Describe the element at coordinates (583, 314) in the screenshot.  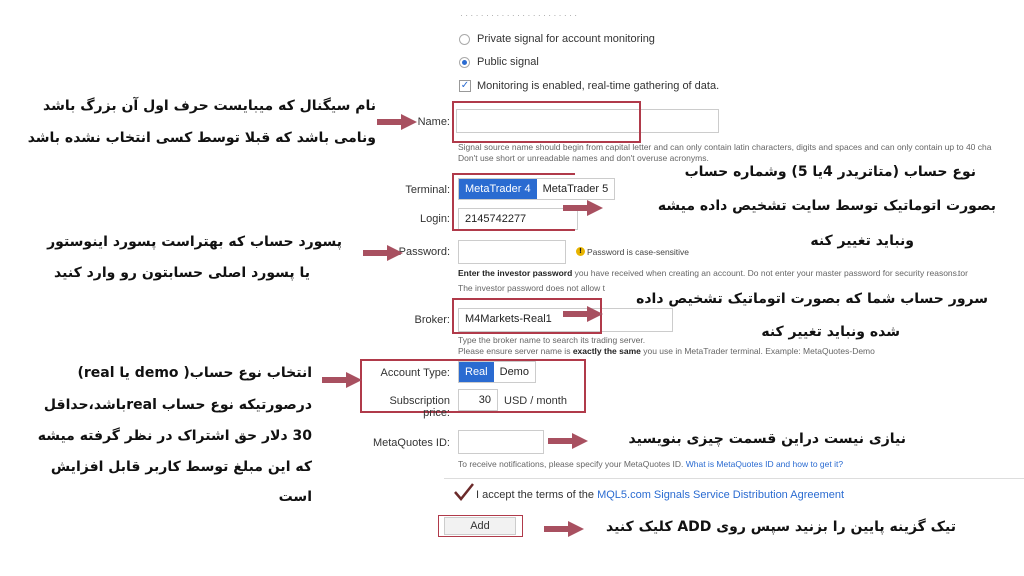
I see `broker-arrow-icon` at that location.